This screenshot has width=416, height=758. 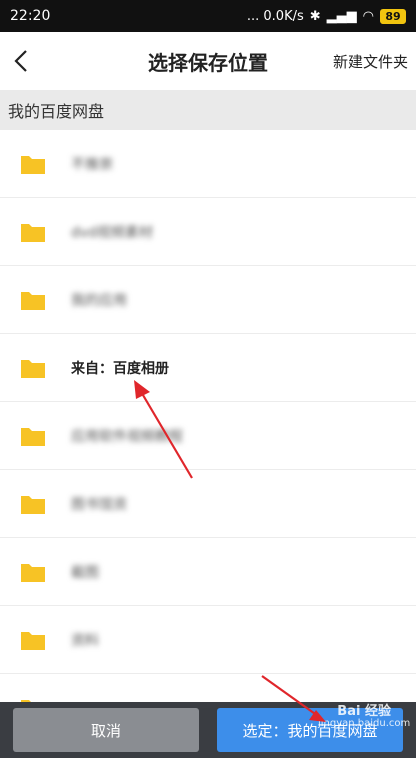 I want to click on folder-item: dvd视频素材, so click(x=208, y=232).